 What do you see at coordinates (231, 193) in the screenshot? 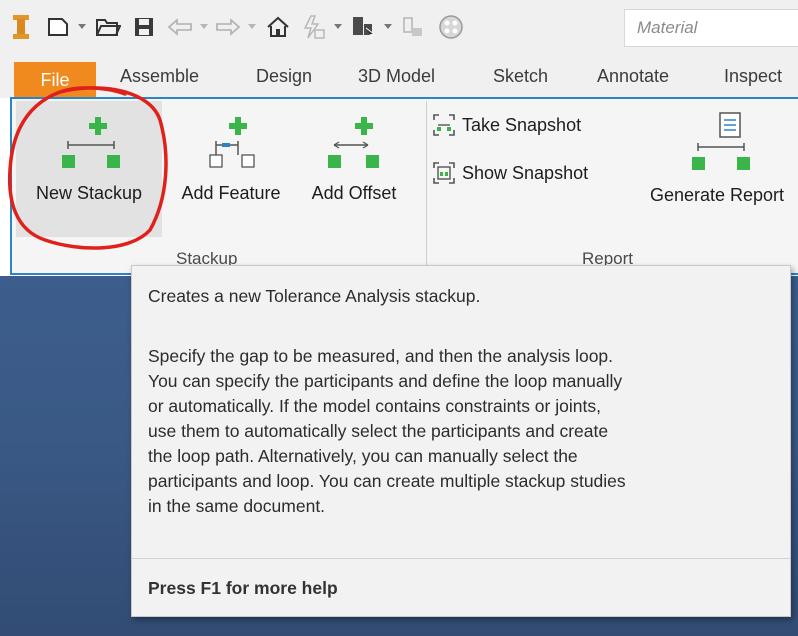
I see `add-feature-label: Add Feature` at bounding box center [231, 193].